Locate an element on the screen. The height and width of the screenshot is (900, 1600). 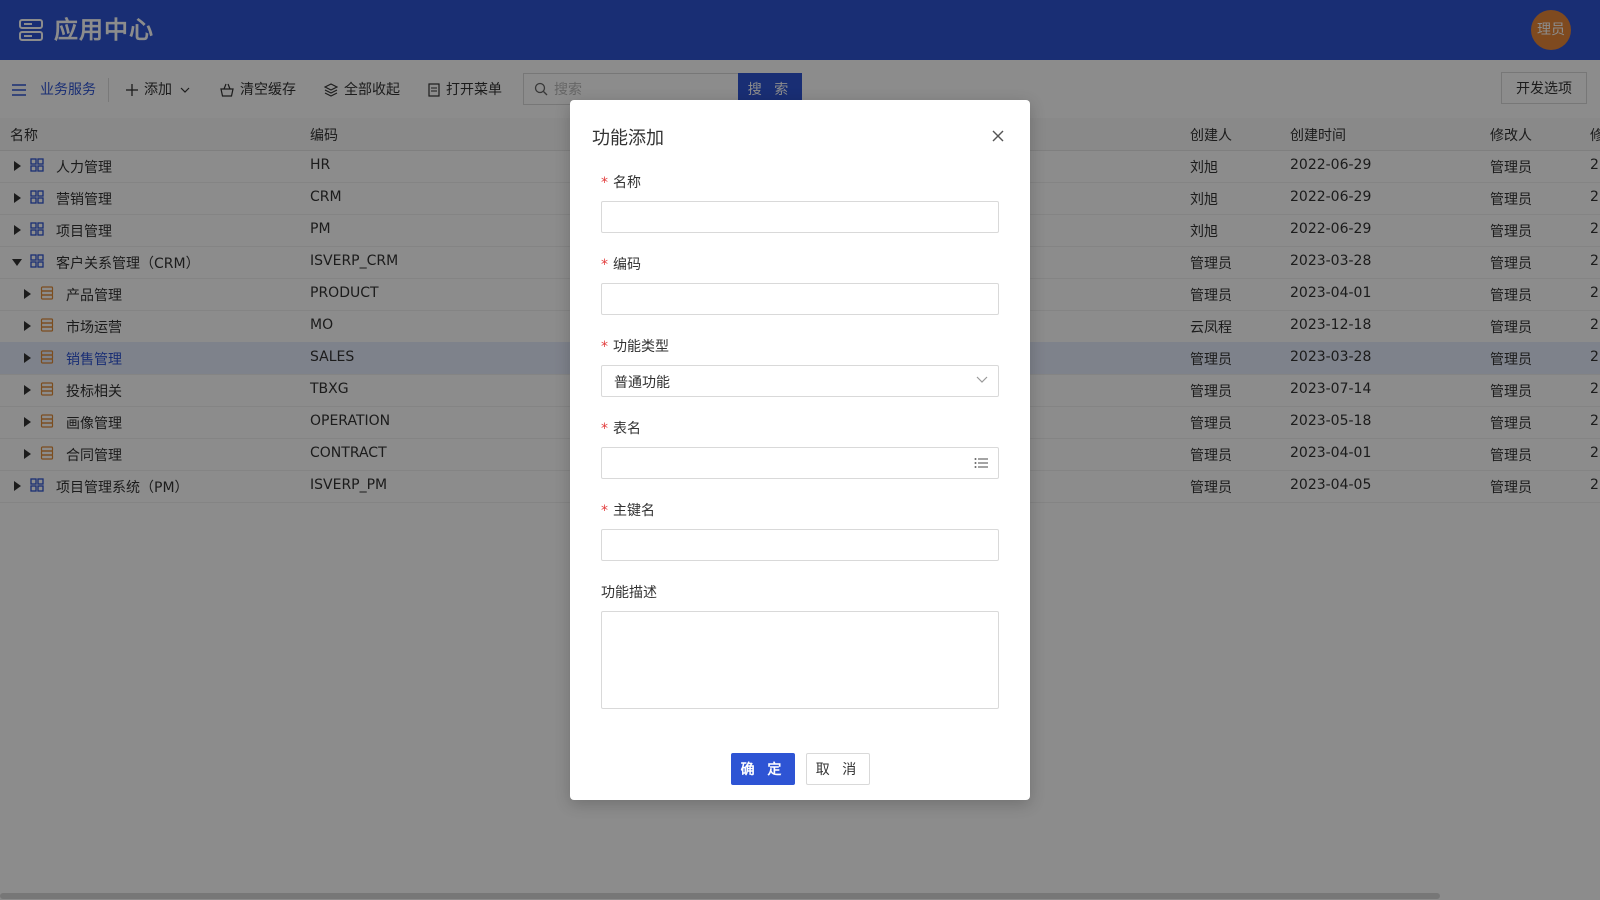
table-name-field is located at coordinates (800, 463).